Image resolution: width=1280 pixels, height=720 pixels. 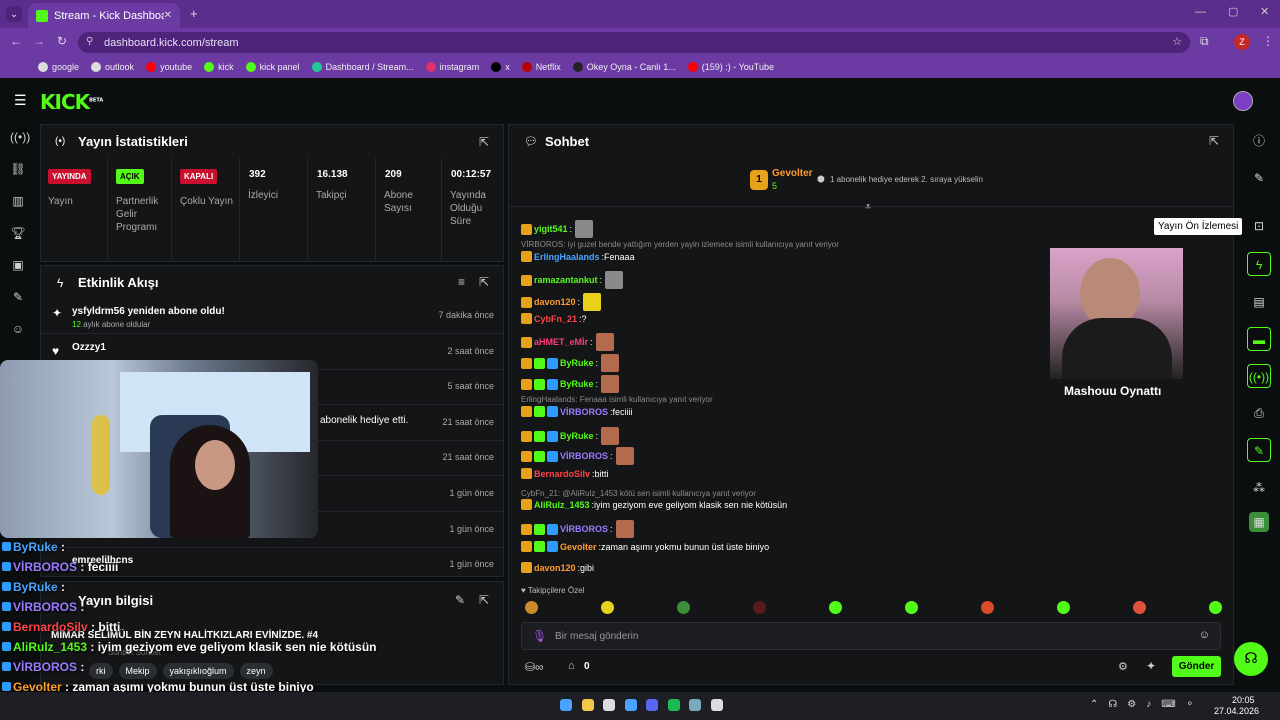 I want to click on tag-chip: yakışıklıoğlum, so click(x=198, y=671).